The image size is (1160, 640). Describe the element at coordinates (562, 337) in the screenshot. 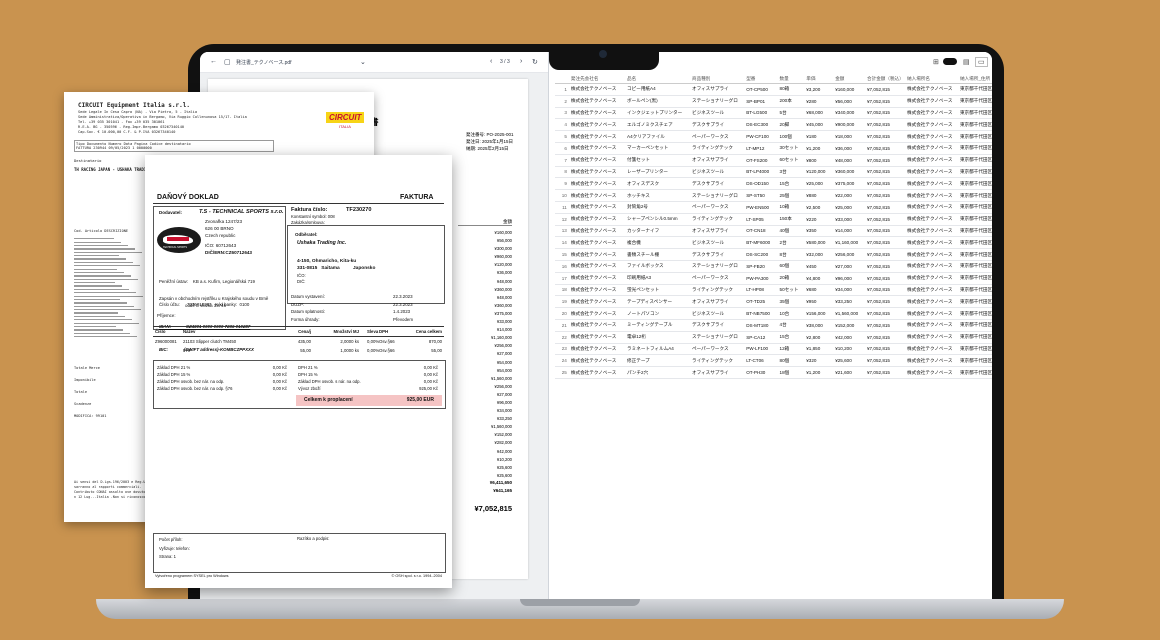

I see `row-number: 22` at that location.